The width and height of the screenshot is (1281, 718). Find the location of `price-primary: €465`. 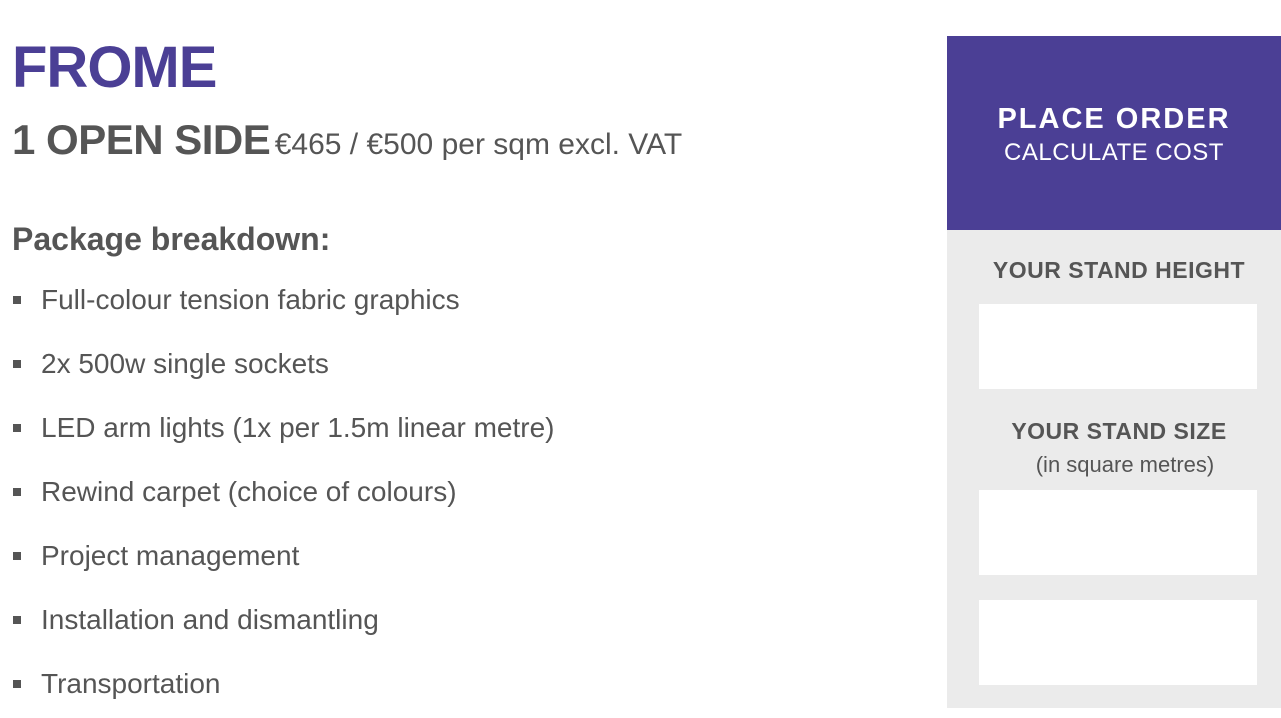

price-primary: €465 is located at coordinates (308, 144).